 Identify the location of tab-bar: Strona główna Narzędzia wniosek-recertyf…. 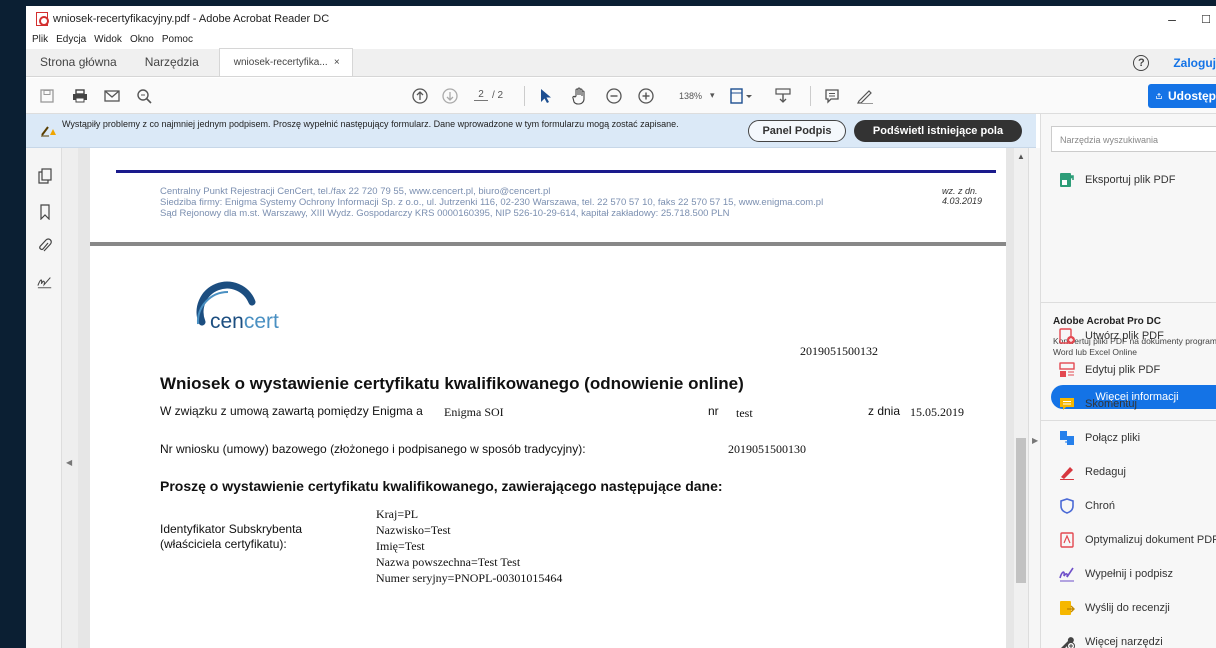
(621, 62).